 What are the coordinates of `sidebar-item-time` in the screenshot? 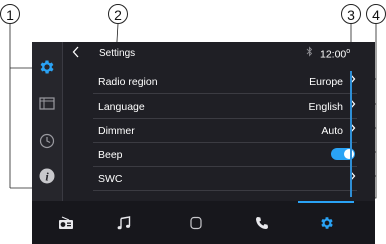 It's located at (47, 141).